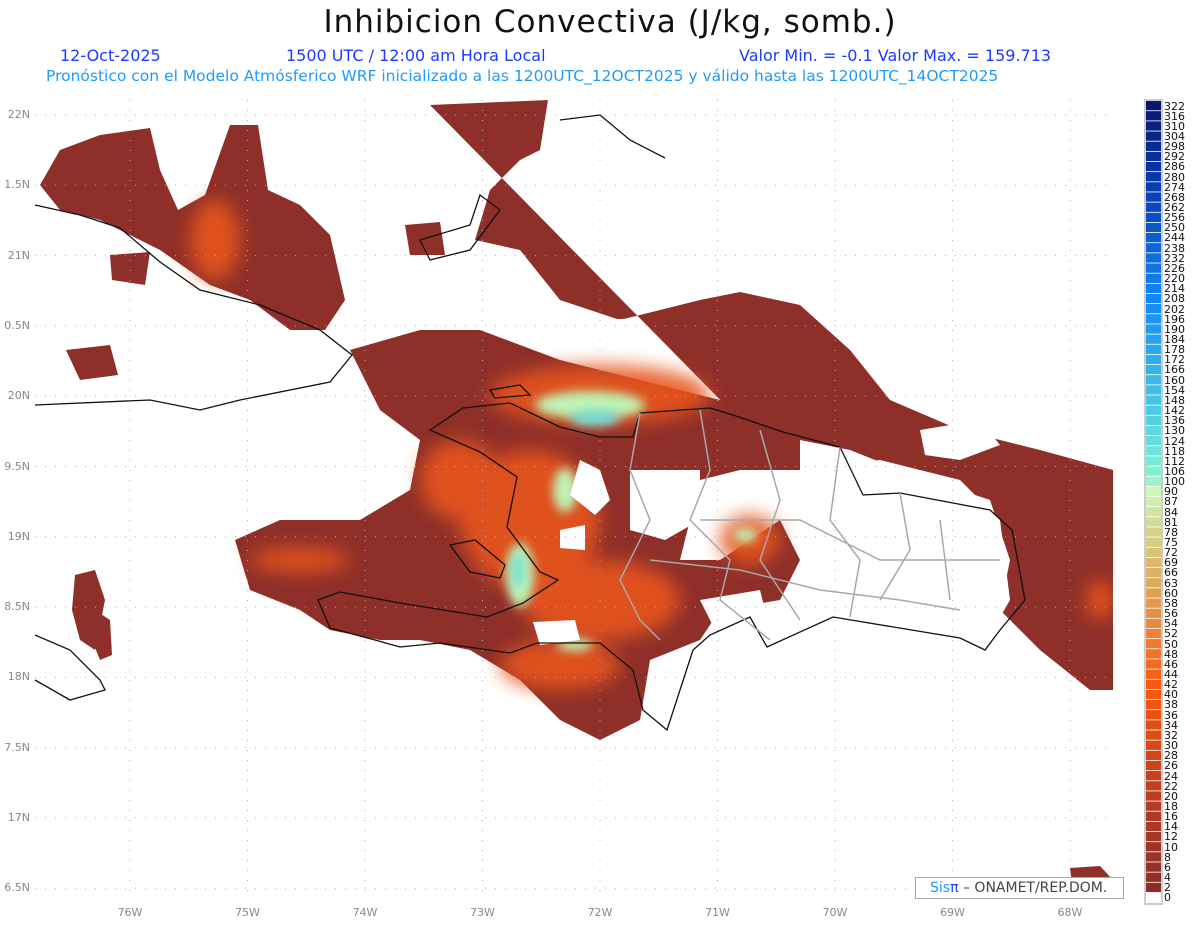  What do you see at coordinates (247, 912) in the screenshot?
I see `lon-label: 75W` at bounding box center [247, 912].